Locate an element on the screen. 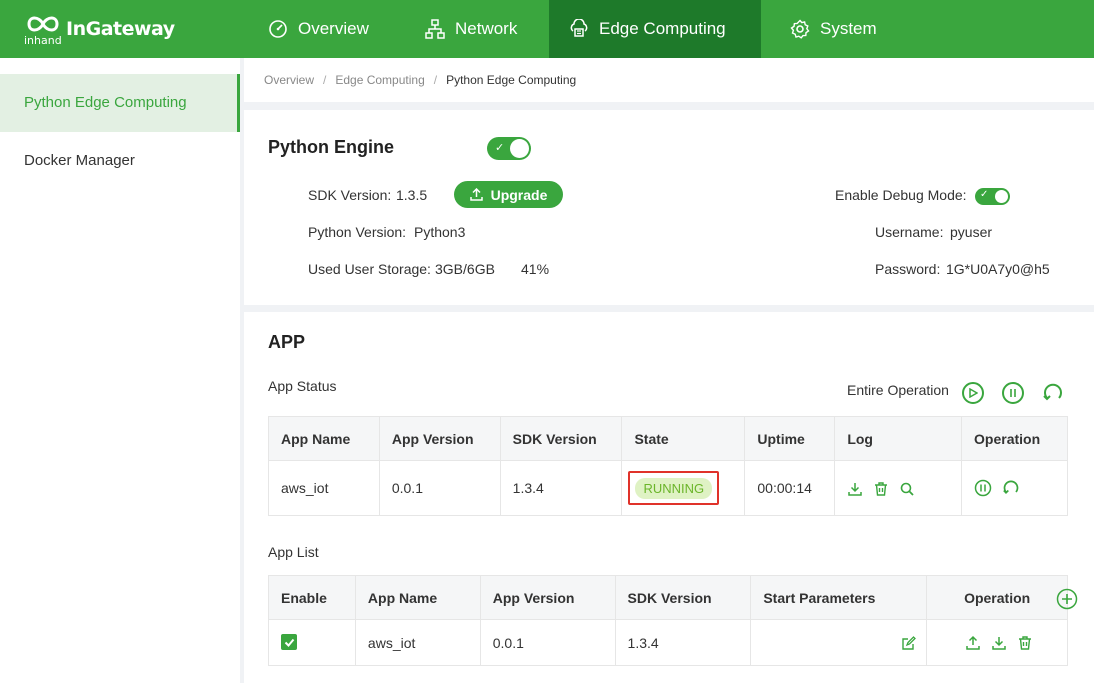 The image size is (1094, 683). state-highlight-box: RUNNING is located at coordinates (674, 488).